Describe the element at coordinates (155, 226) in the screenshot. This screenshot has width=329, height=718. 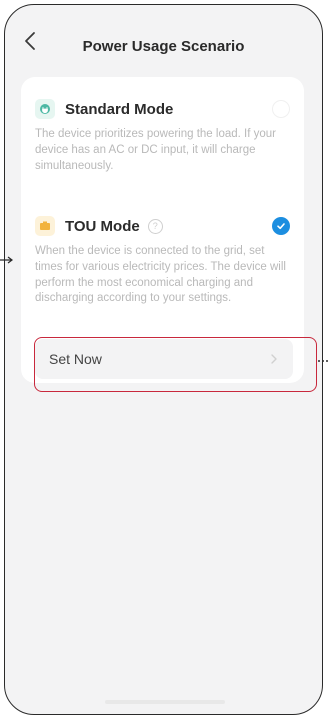
I see `help-icon: ?` at that location.